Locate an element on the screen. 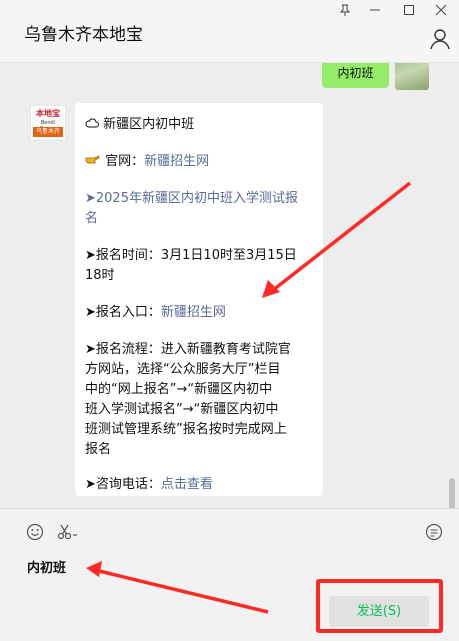  process-line1: ➤报名流程：进入新疆教育考试院官 is located at coordinates (188, 349).